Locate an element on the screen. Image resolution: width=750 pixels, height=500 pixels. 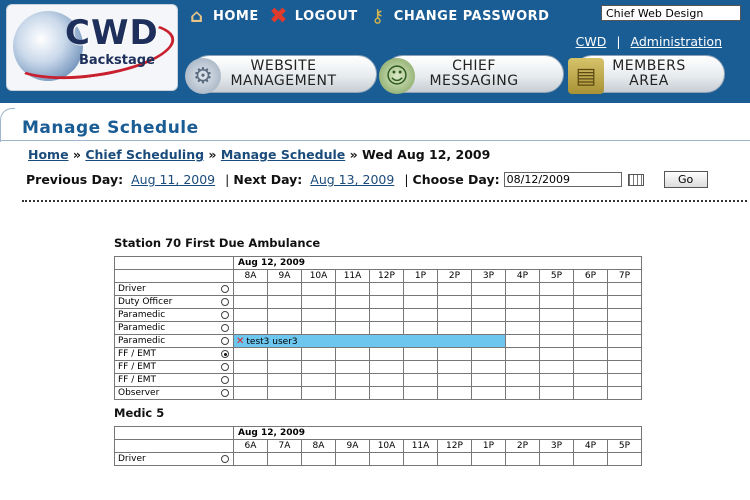
breadcrumb-chief-scheduling: Chief Scheduling is located at coordinates (144, 154).